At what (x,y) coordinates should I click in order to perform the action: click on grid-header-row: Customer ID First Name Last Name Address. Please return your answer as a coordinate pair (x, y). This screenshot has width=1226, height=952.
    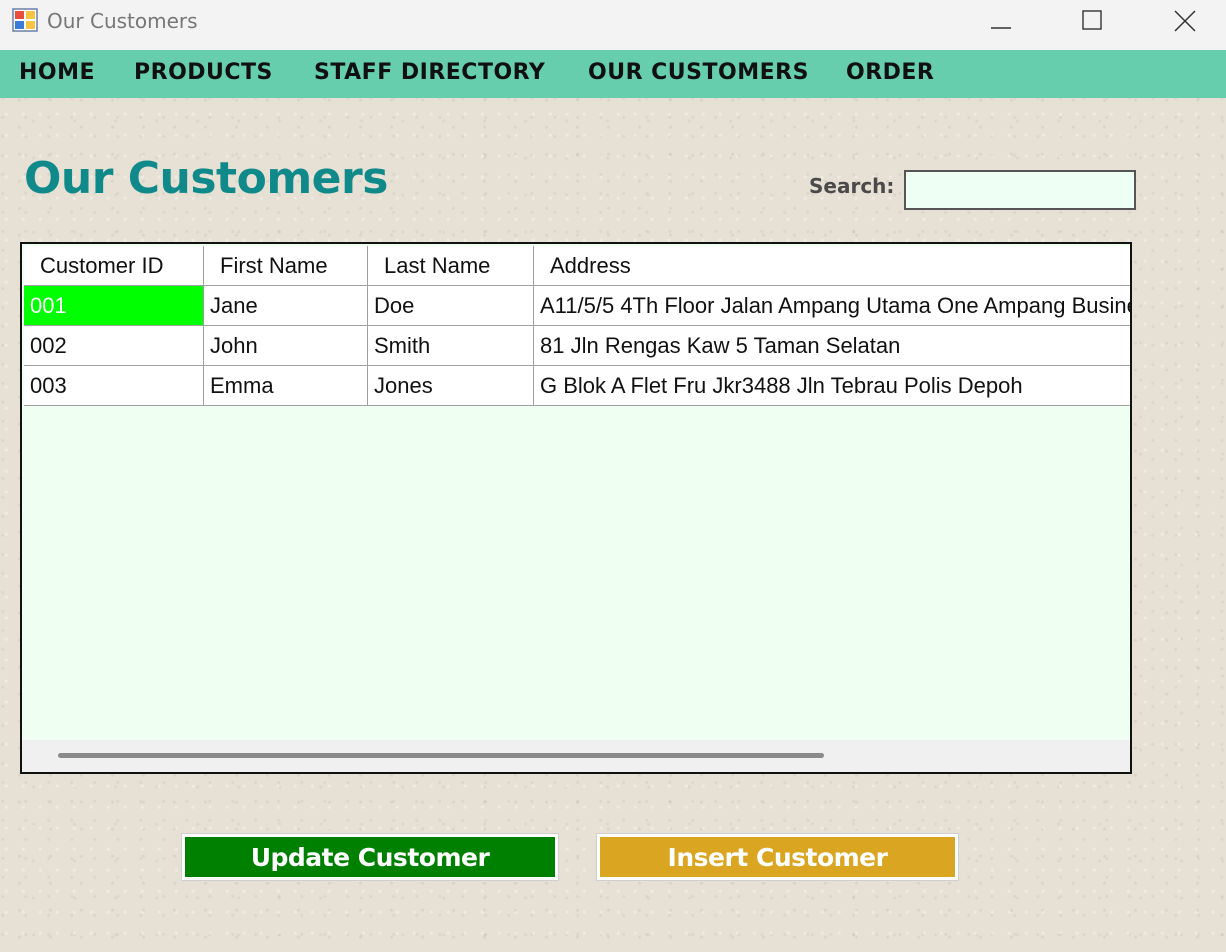
    Looking at the image, I should click on (577, 266).